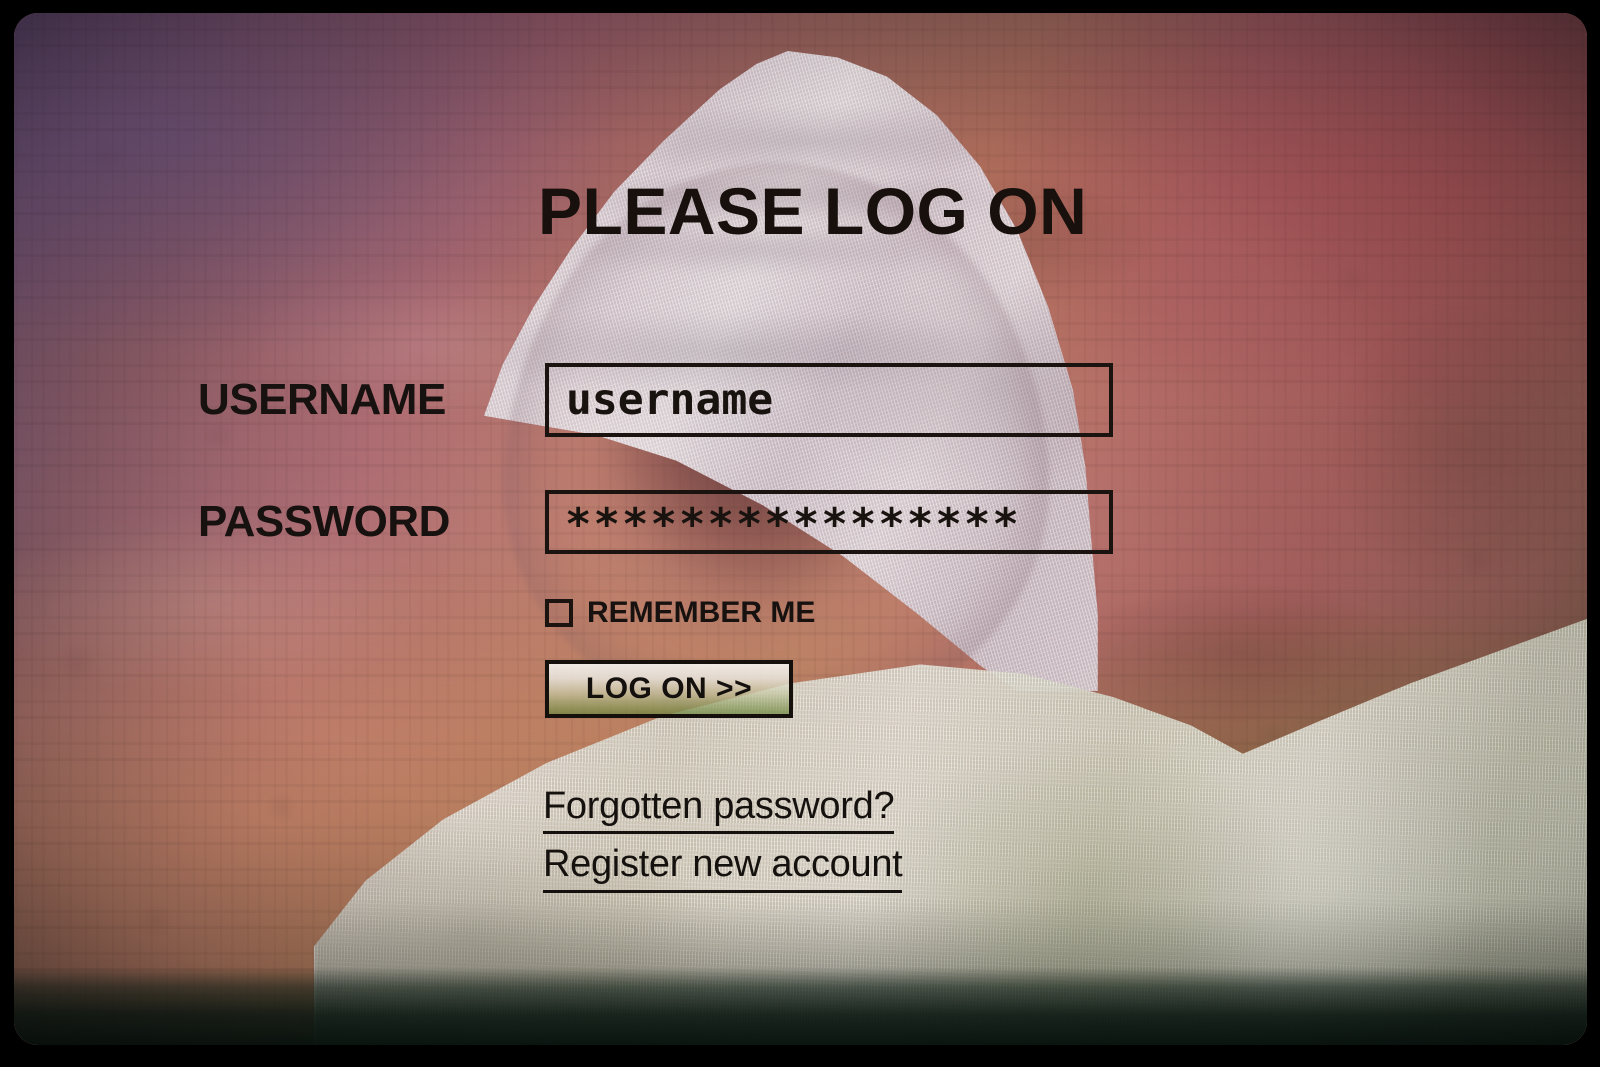 The height and width of the screenshot is (1067, 1600). Describe the element at coordinates (701, 612) in the screenshot. I see `remember-me-label: REMEMBER ME` at that location.